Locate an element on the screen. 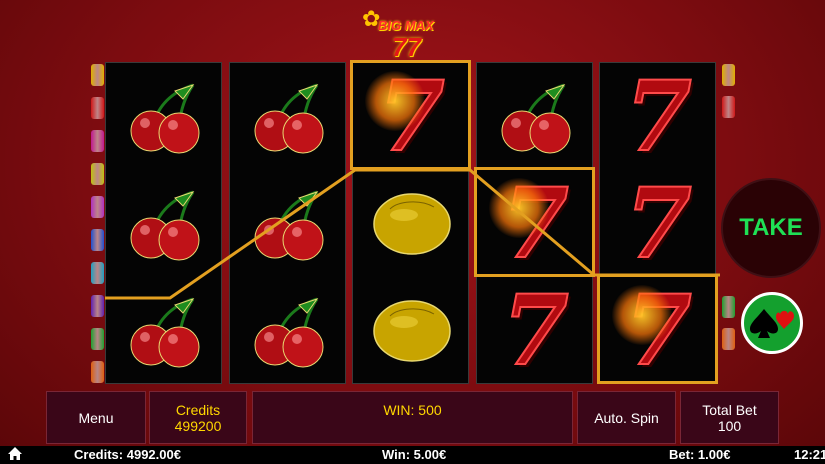  credits-label: Credits is located at coordinates (198, 409).